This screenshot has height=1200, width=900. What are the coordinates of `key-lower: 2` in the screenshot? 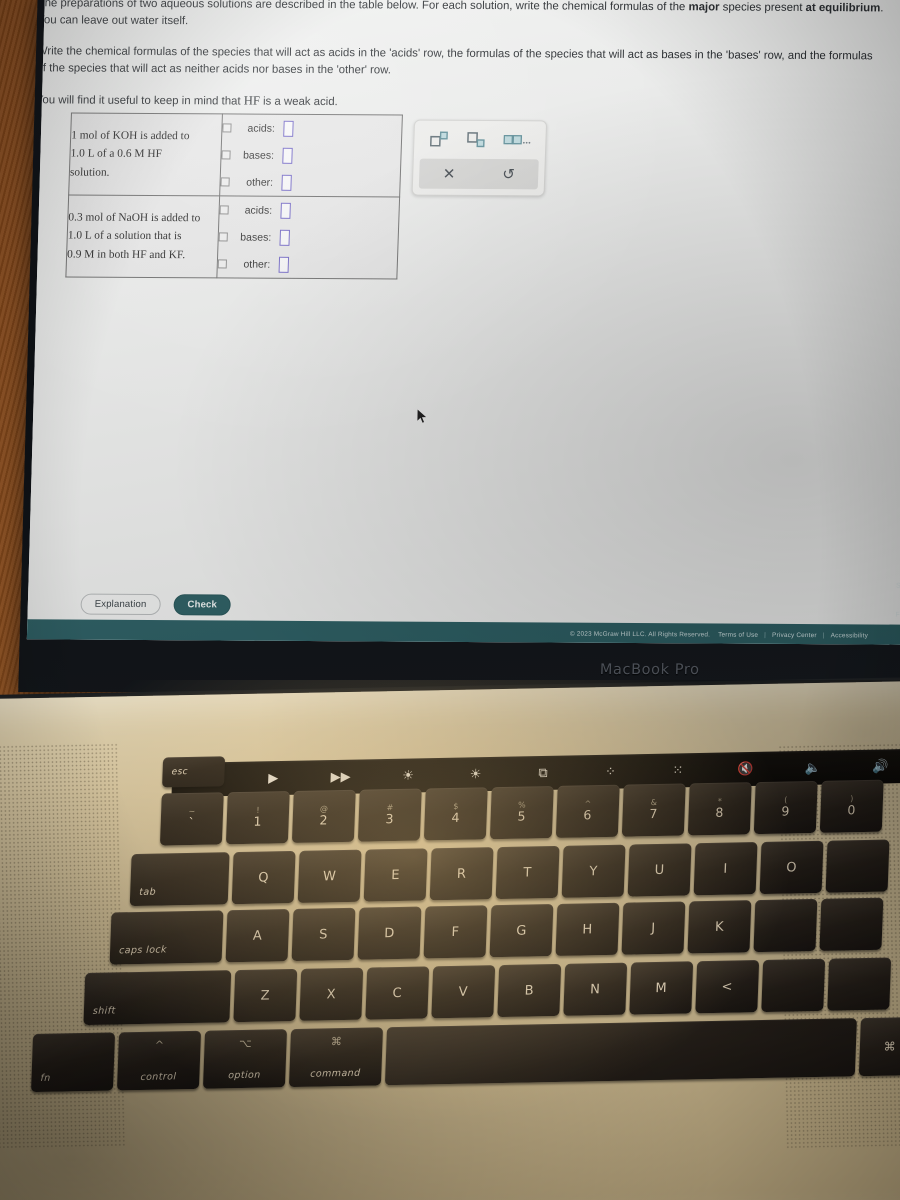 It's located at (324, 820).